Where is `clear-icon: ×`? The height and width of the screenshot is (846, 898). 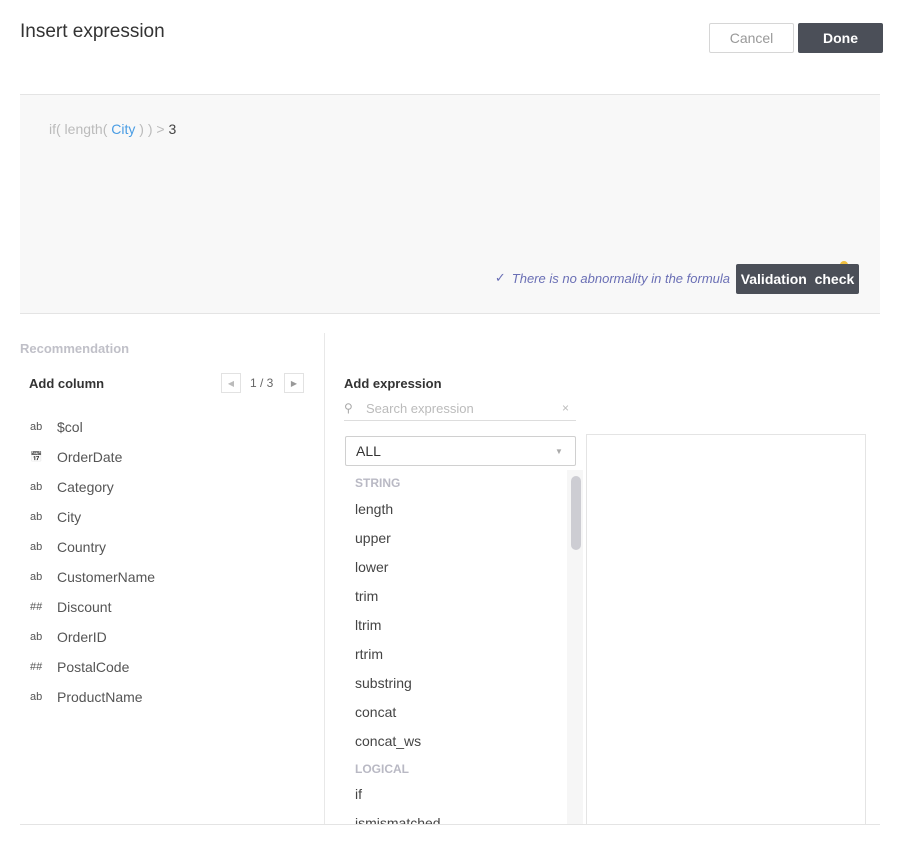
clear-icon: × is located at coordinates (569, 408).